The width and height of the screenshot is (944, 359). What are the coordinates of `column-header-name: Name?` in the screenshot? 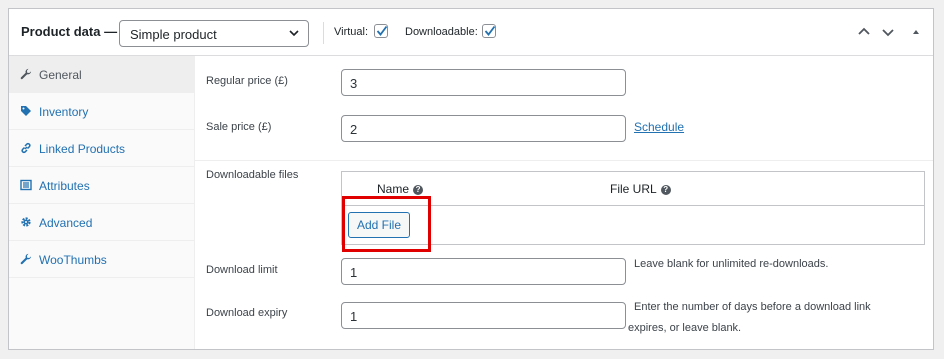 It's located at (400, 189).